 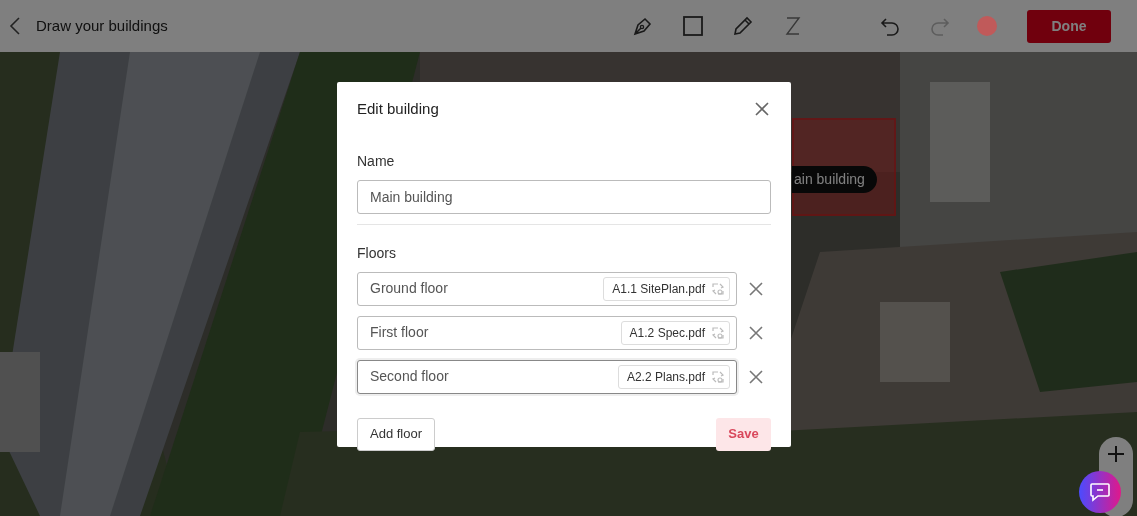 I want to click on file-name: A1.2 Spec.pdf, so click(x=667, y=333).